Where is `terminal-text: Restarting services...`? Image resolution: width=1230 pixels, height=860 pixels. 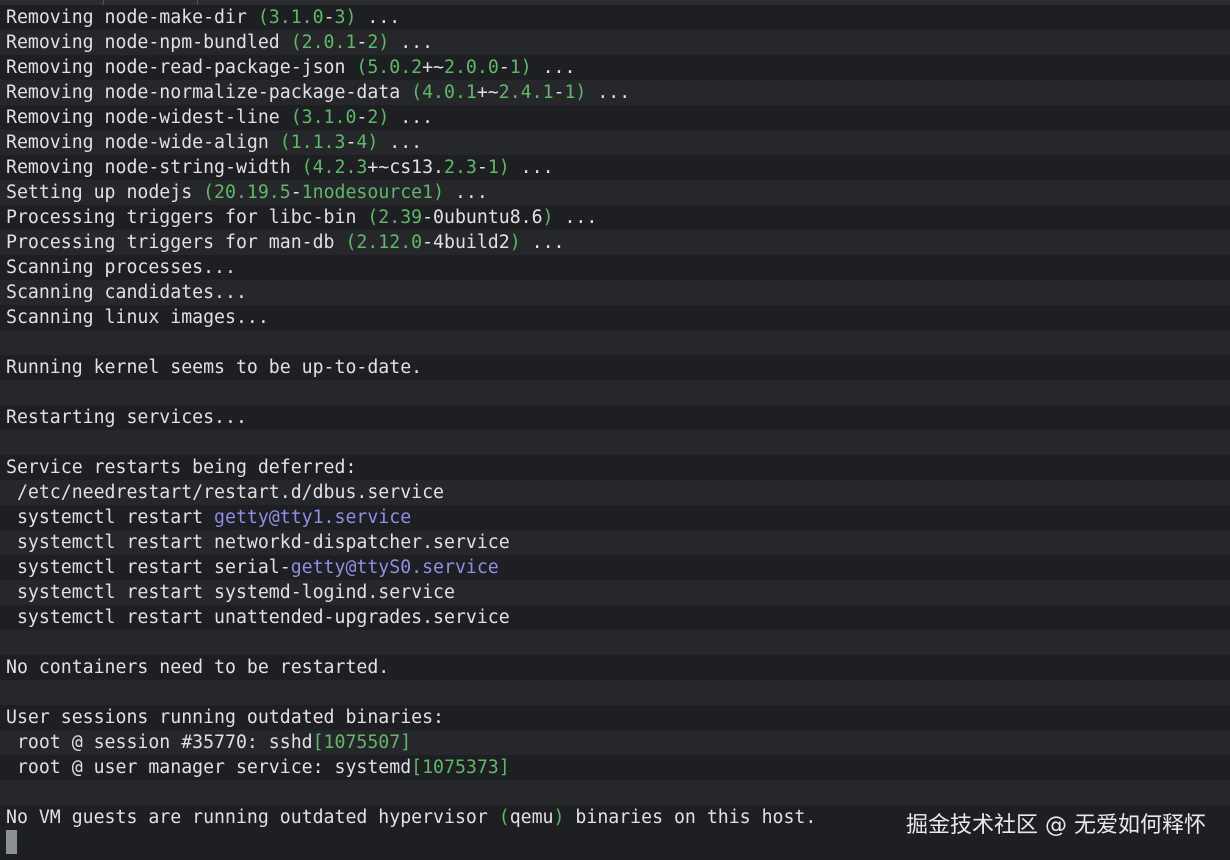 terminal-text: Restarting services... is located at coordinates (126, 417).